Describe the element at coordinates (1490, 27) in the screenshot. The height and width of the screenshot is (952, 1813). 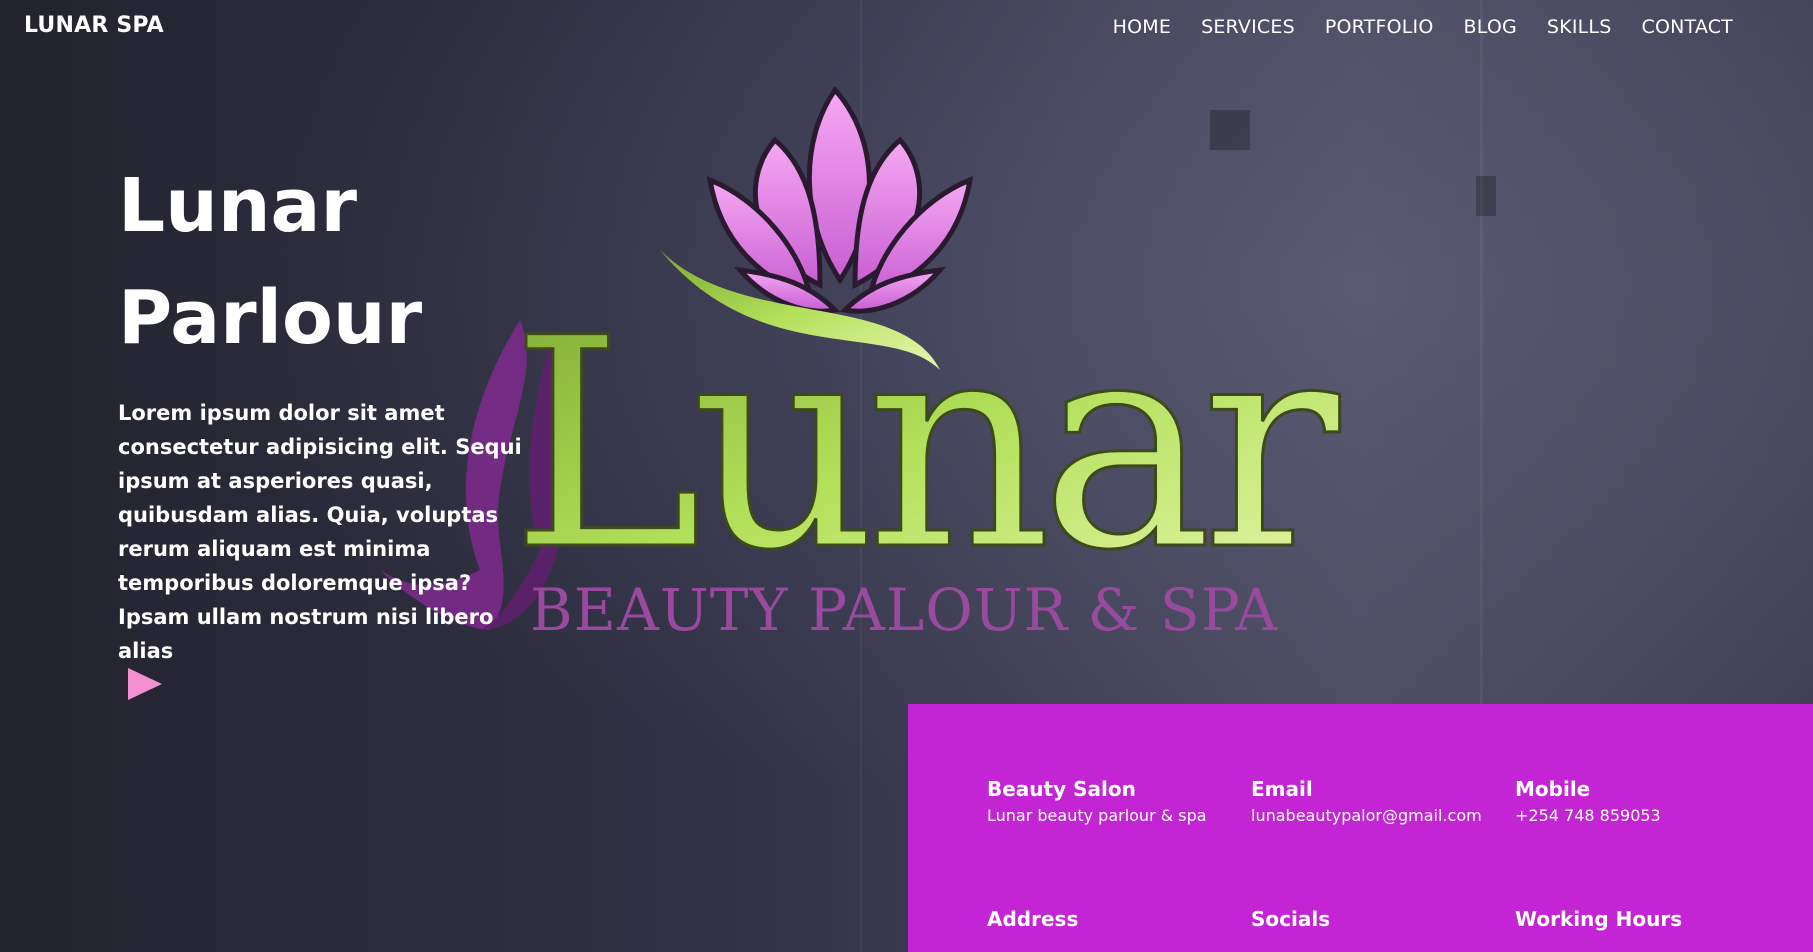
I see `nav-blog: BLOG` at that location.